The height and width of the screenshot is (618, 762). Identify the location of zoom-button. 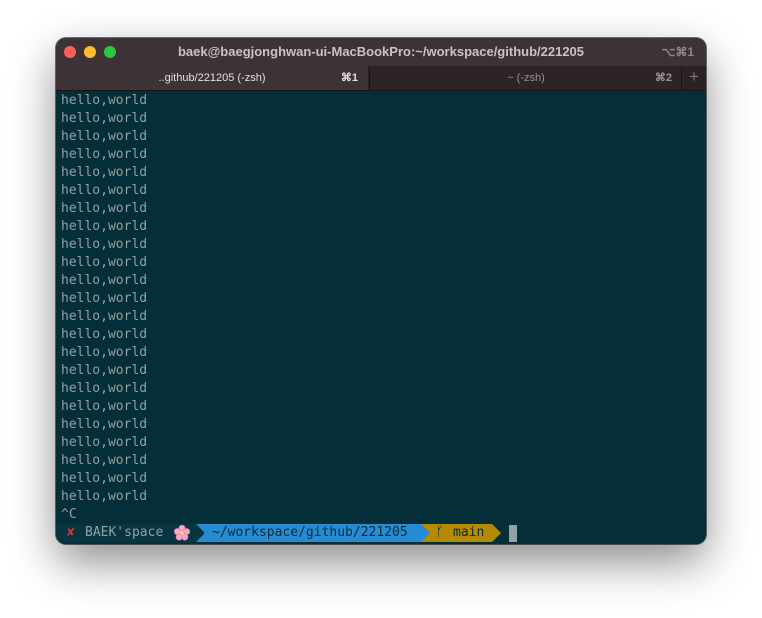
(110, 52).